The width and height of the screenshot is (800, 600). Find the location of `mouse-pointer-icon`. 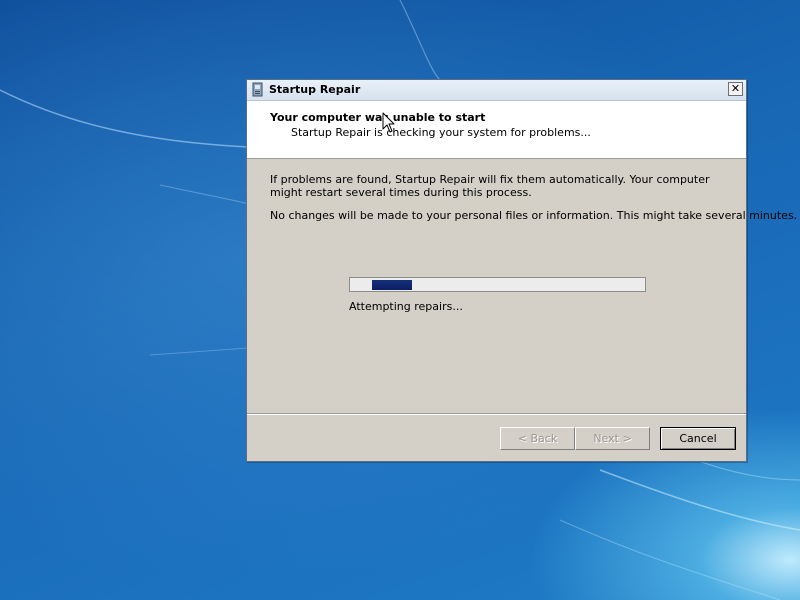

mouse-pointer-icon is located at coordinates (388, 122).